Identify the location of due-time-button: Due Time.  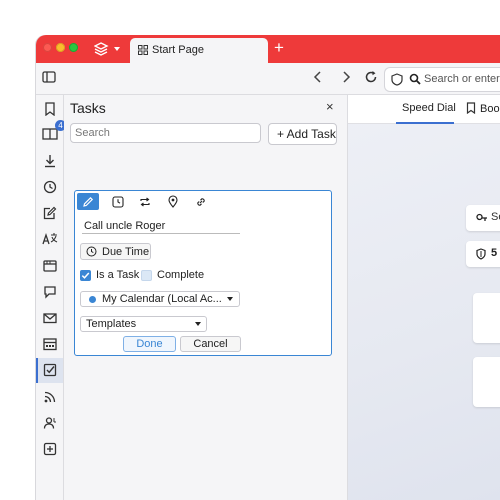
(115, 251).